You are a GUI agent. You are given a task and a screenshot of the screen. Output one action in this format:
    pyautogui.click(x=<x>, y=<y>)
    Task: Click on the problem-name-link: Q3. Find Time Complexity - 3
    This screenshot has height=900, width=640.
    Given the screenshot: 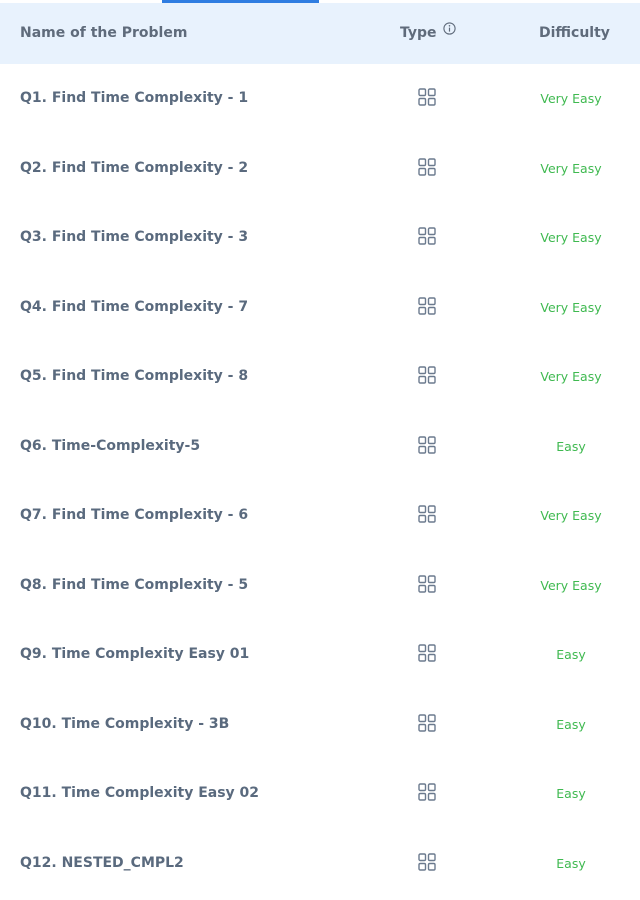 What is the action you would take?
    pyautogui.click(x=134, y=237)
    